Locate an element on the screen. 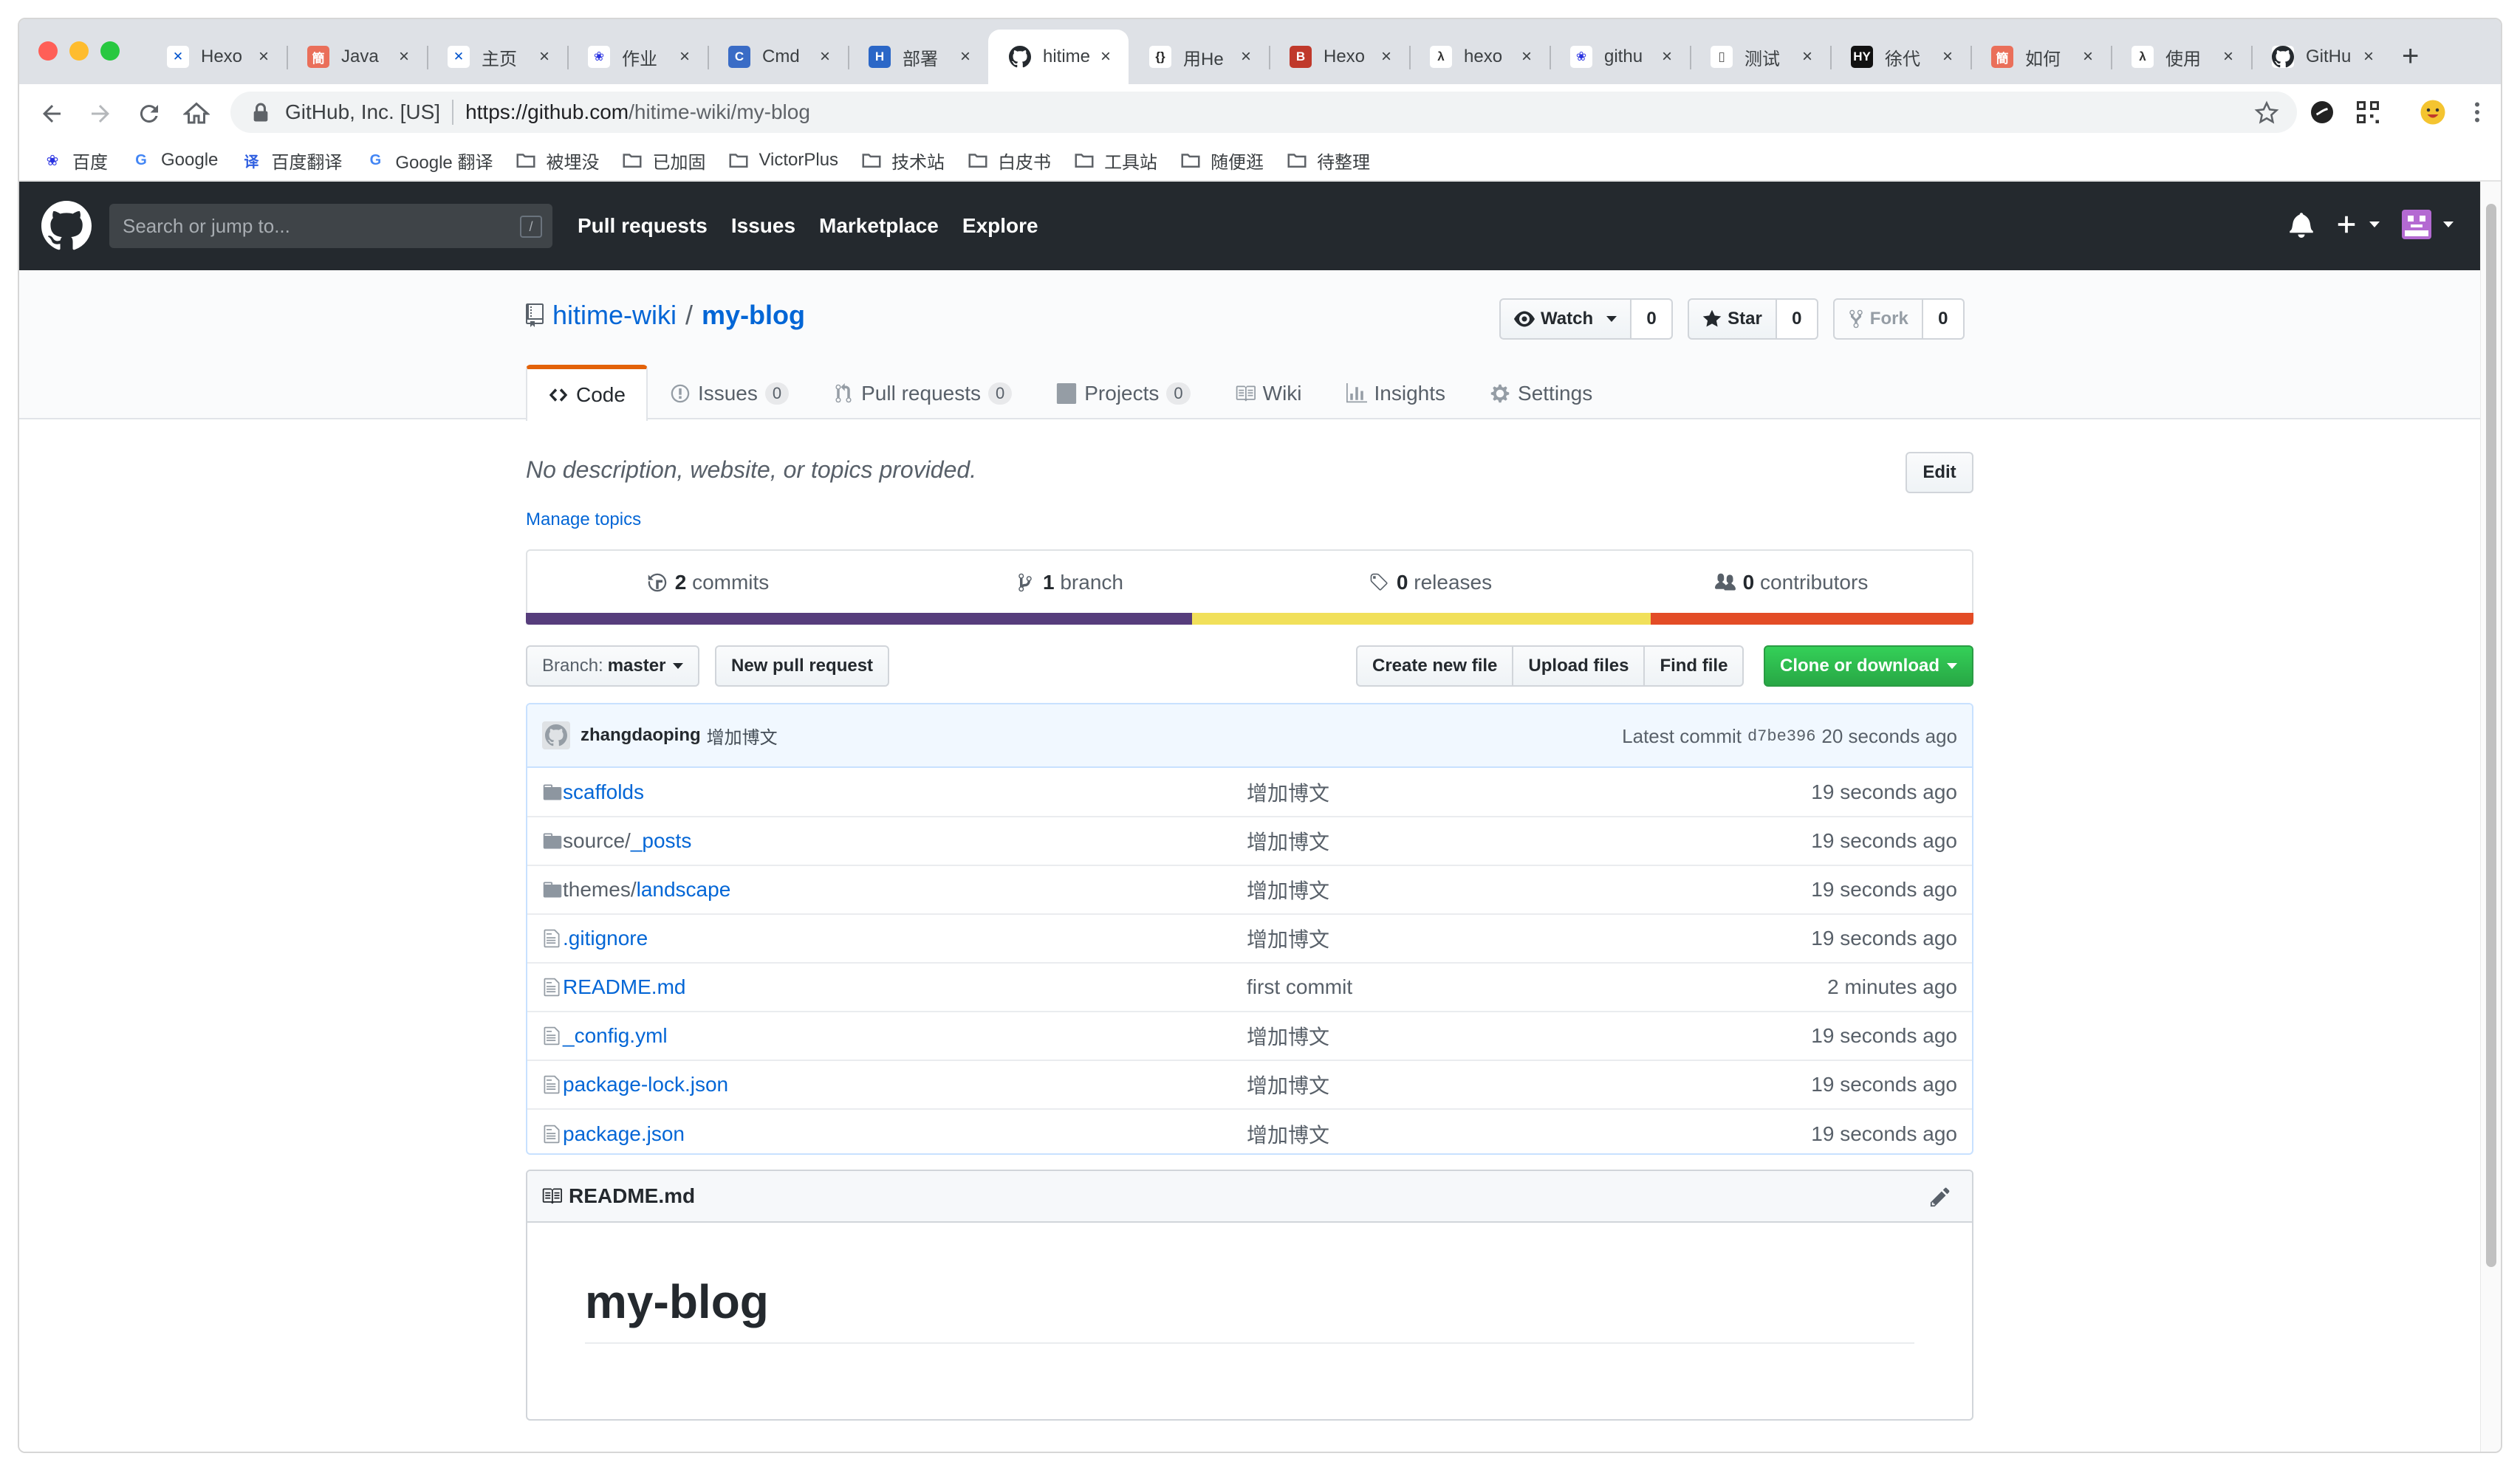 This screenshot has width=2520, height=1459. commit-sha-link: d7be396 is located at coordinates (1781, 736).